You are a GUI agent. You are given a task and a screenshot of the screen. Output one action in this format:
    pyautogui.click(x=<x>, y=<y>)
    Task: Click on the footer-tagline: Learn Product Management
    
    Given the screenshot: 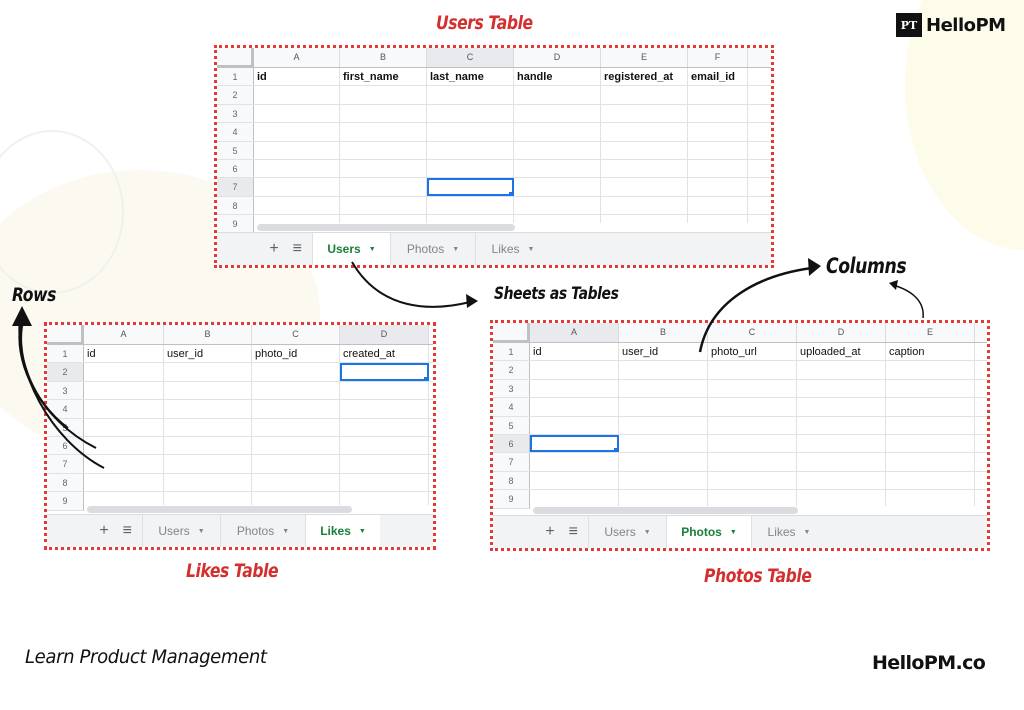 What is the action you would take?
    pyautogui.click(x=146, y=657)
    